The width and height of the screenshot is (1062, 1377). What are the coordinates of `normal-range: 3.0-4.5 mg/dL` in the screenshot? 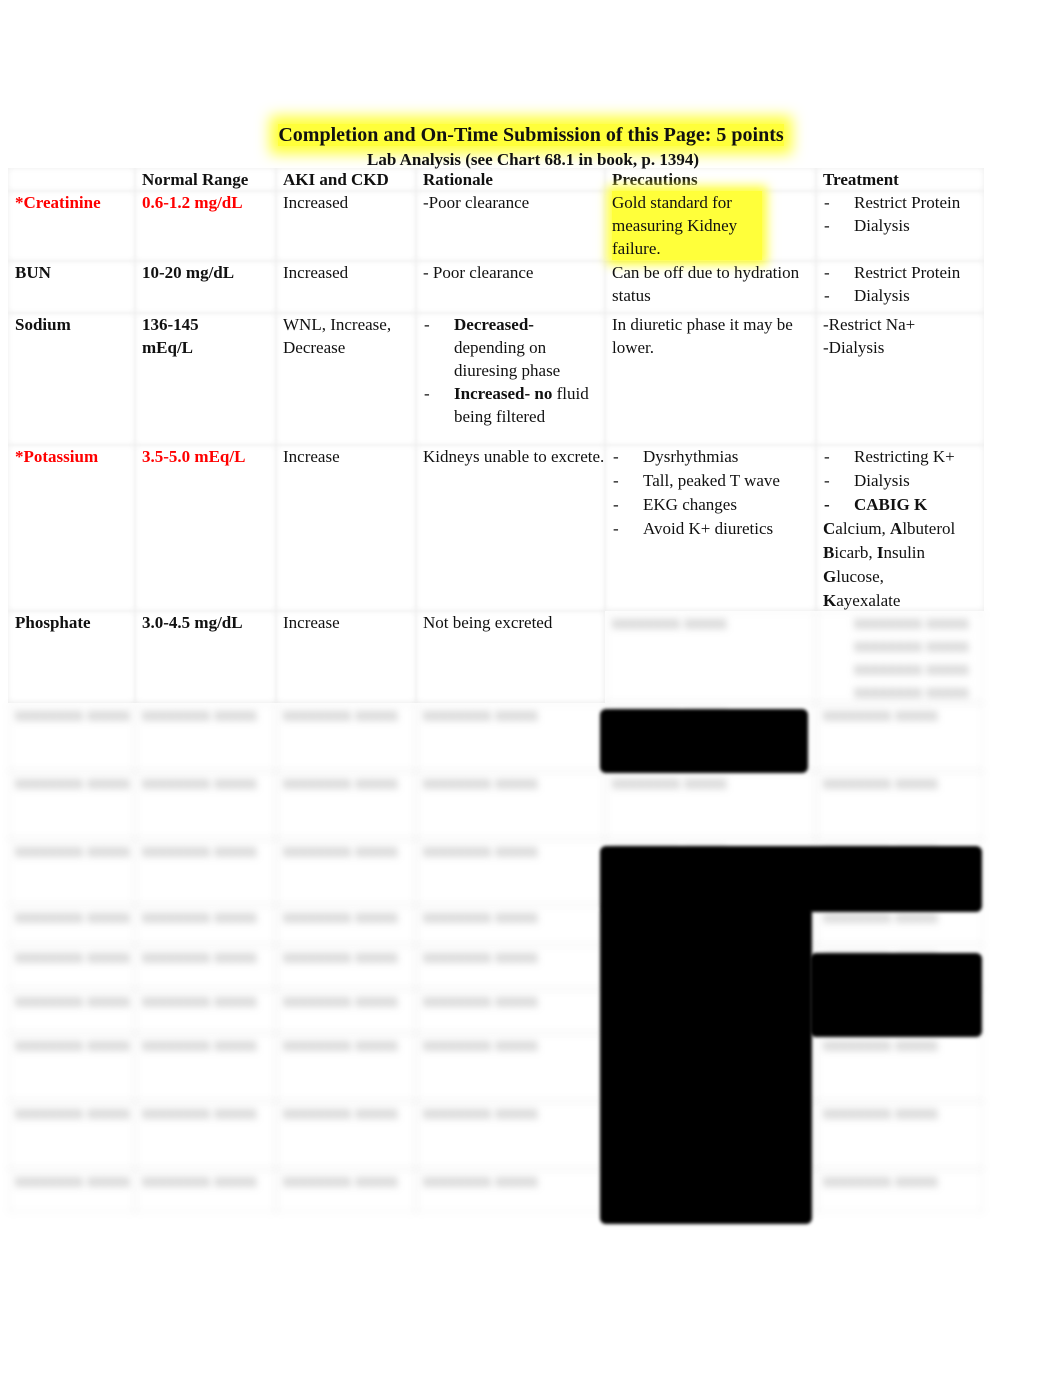 It's located at (205, 657).